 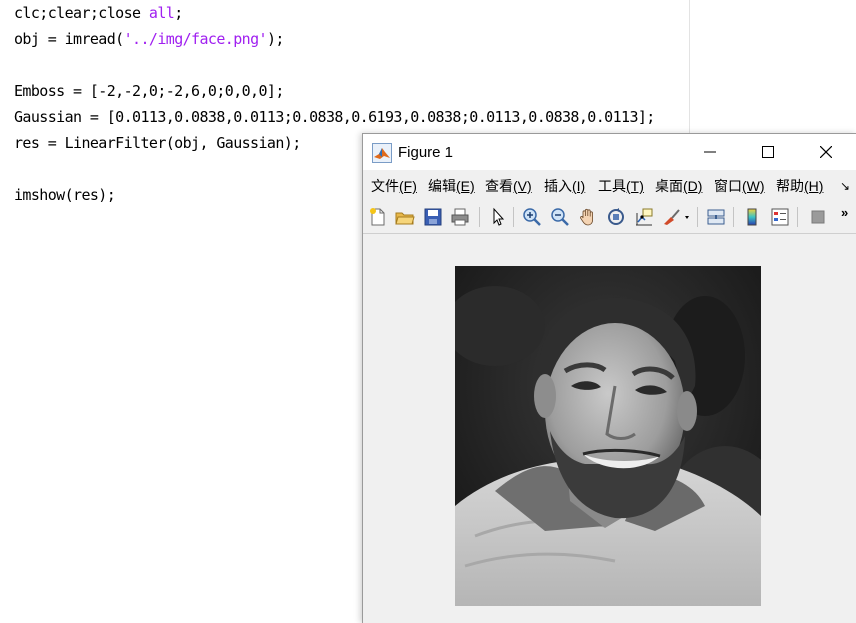 What do you see at coordinates (621, 186) in the screenshot?
I see `menu-tools: 工具(T)` at bounding box center [621, 186].